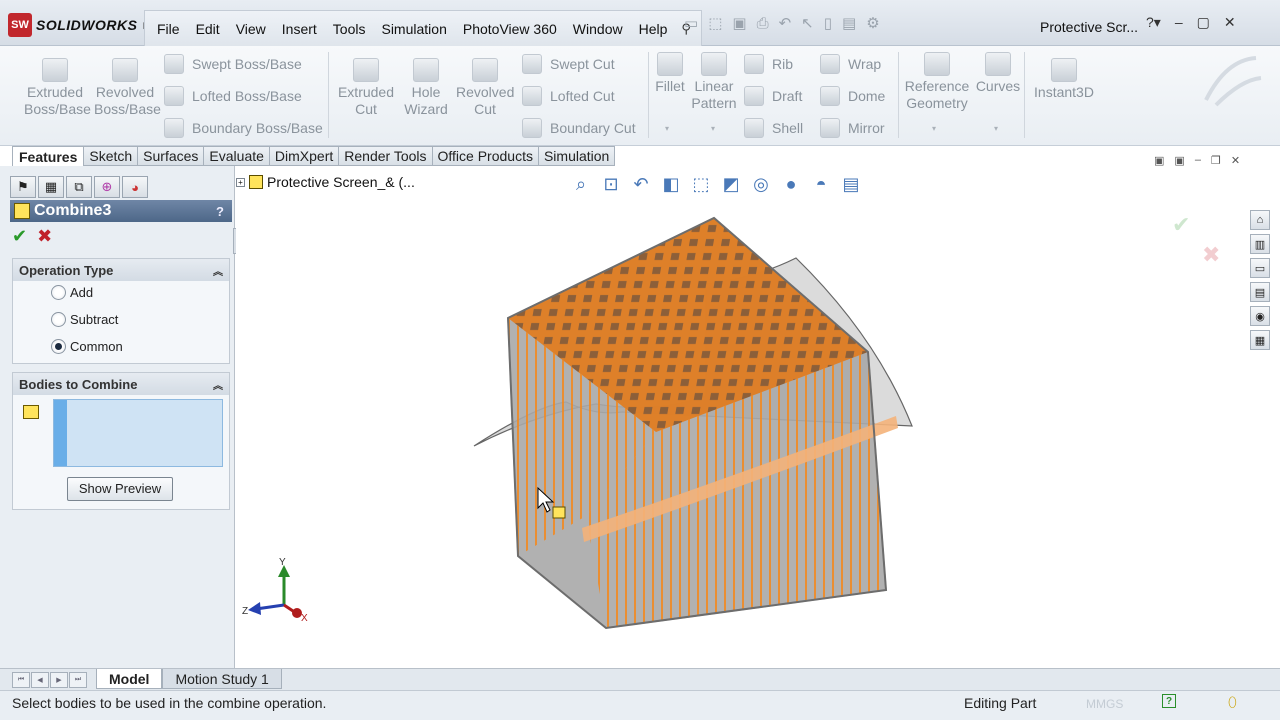 This screenshot has width=1280, height=720. I want to click on menu-photoview: PhotoView 360, so click(510, 29).